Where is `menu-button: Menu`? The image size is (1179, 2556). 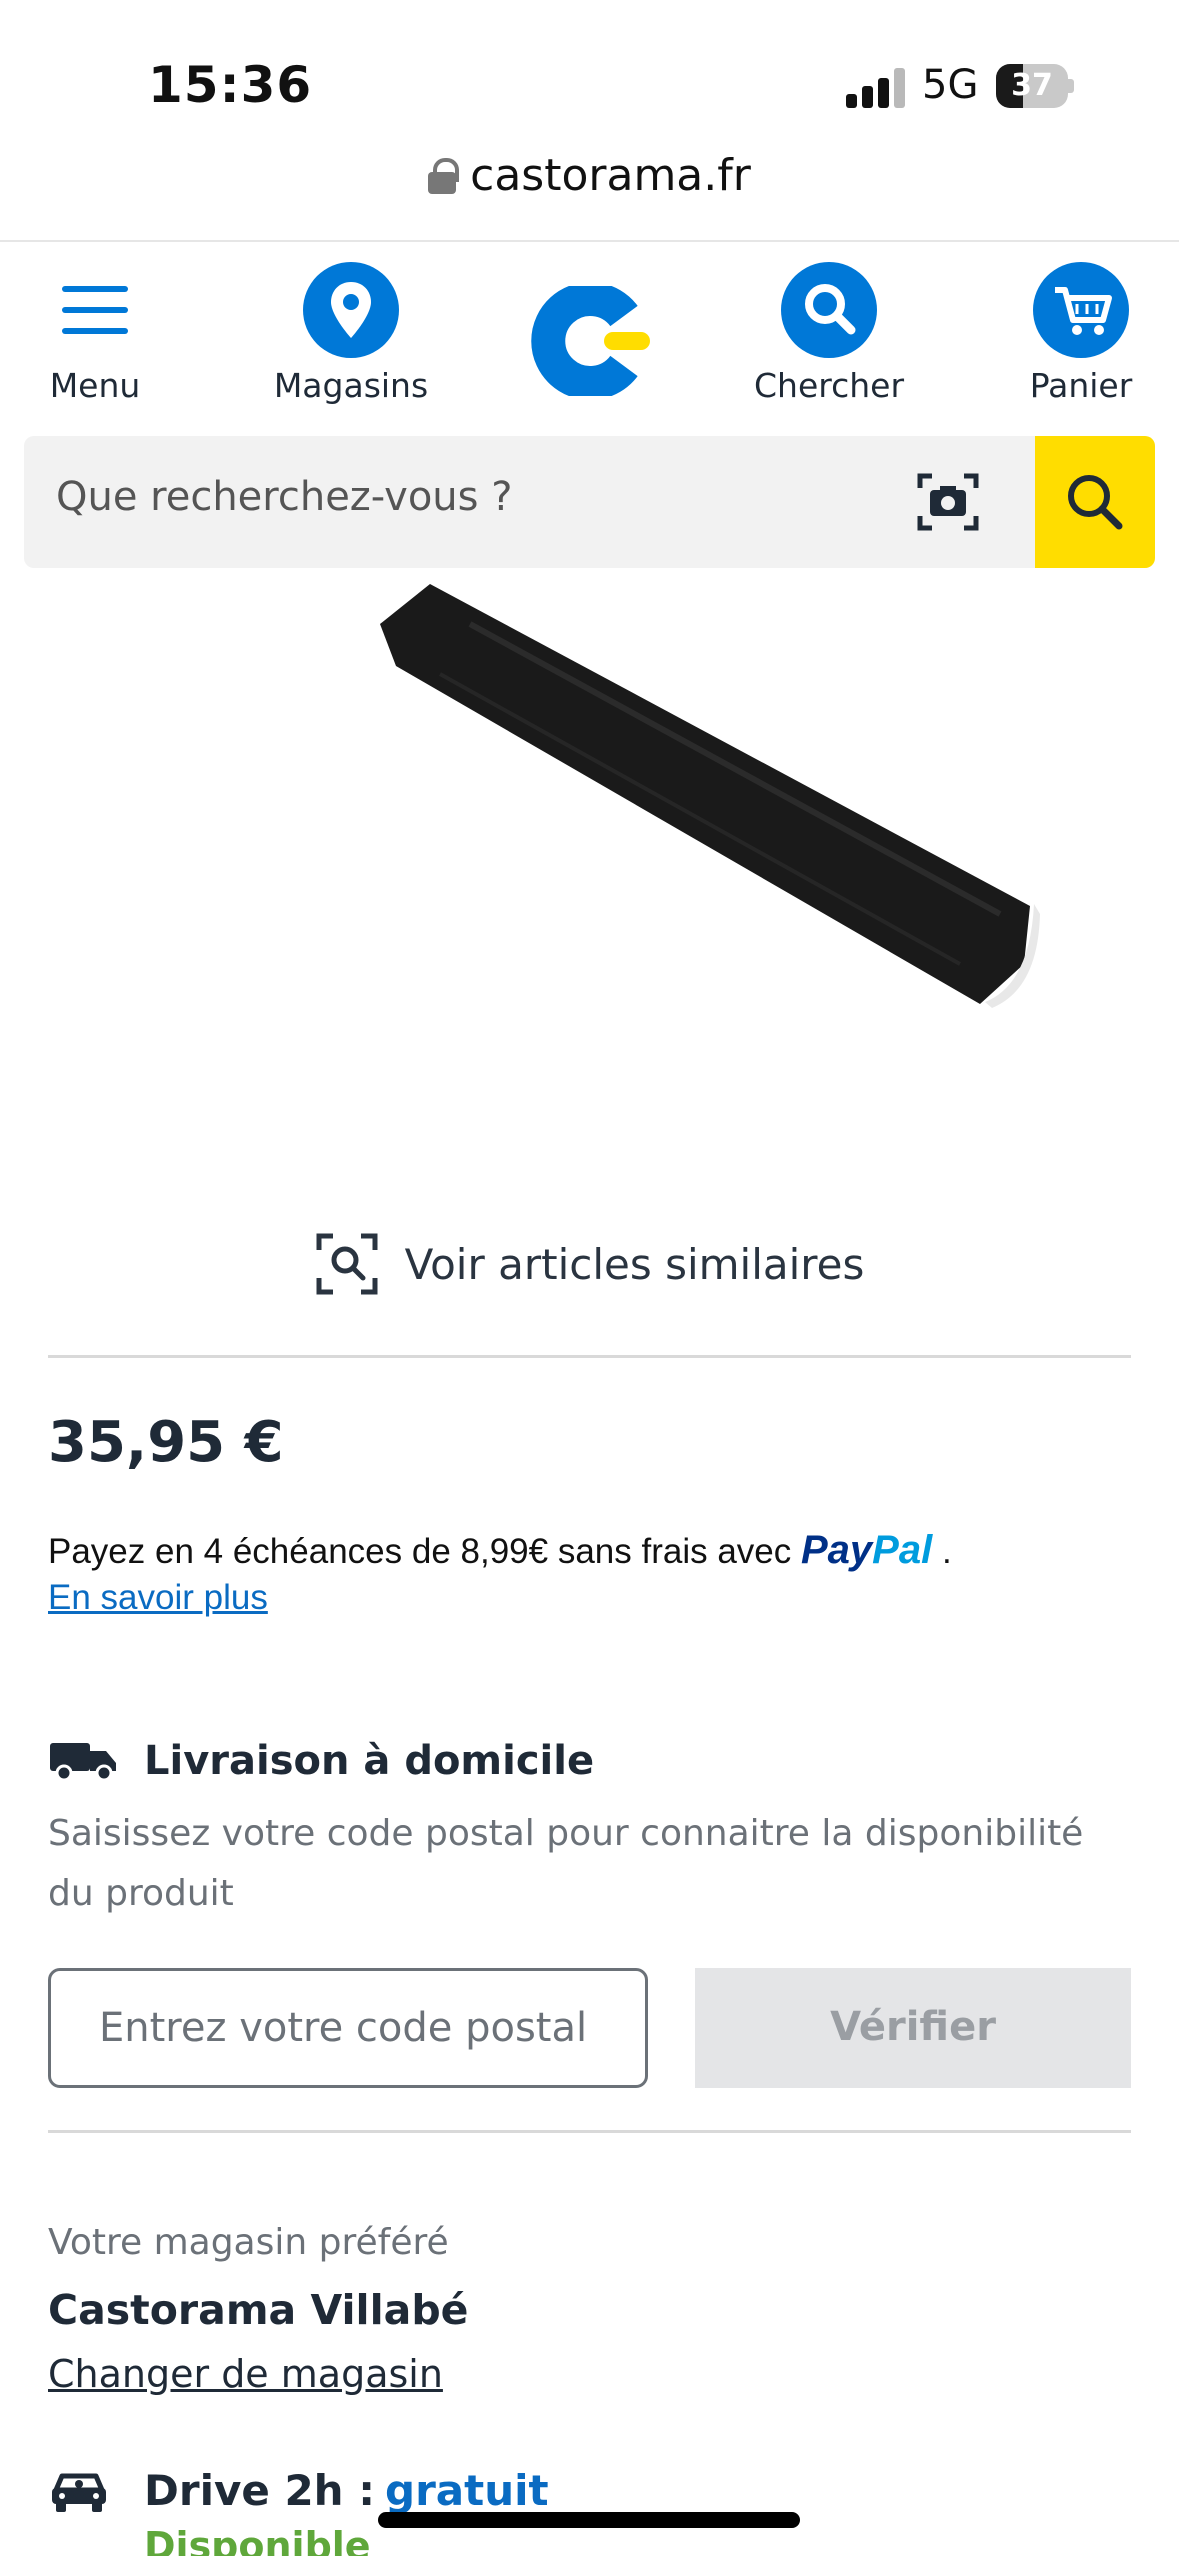 menu-button: Menu is located at coordinates (95, 333).